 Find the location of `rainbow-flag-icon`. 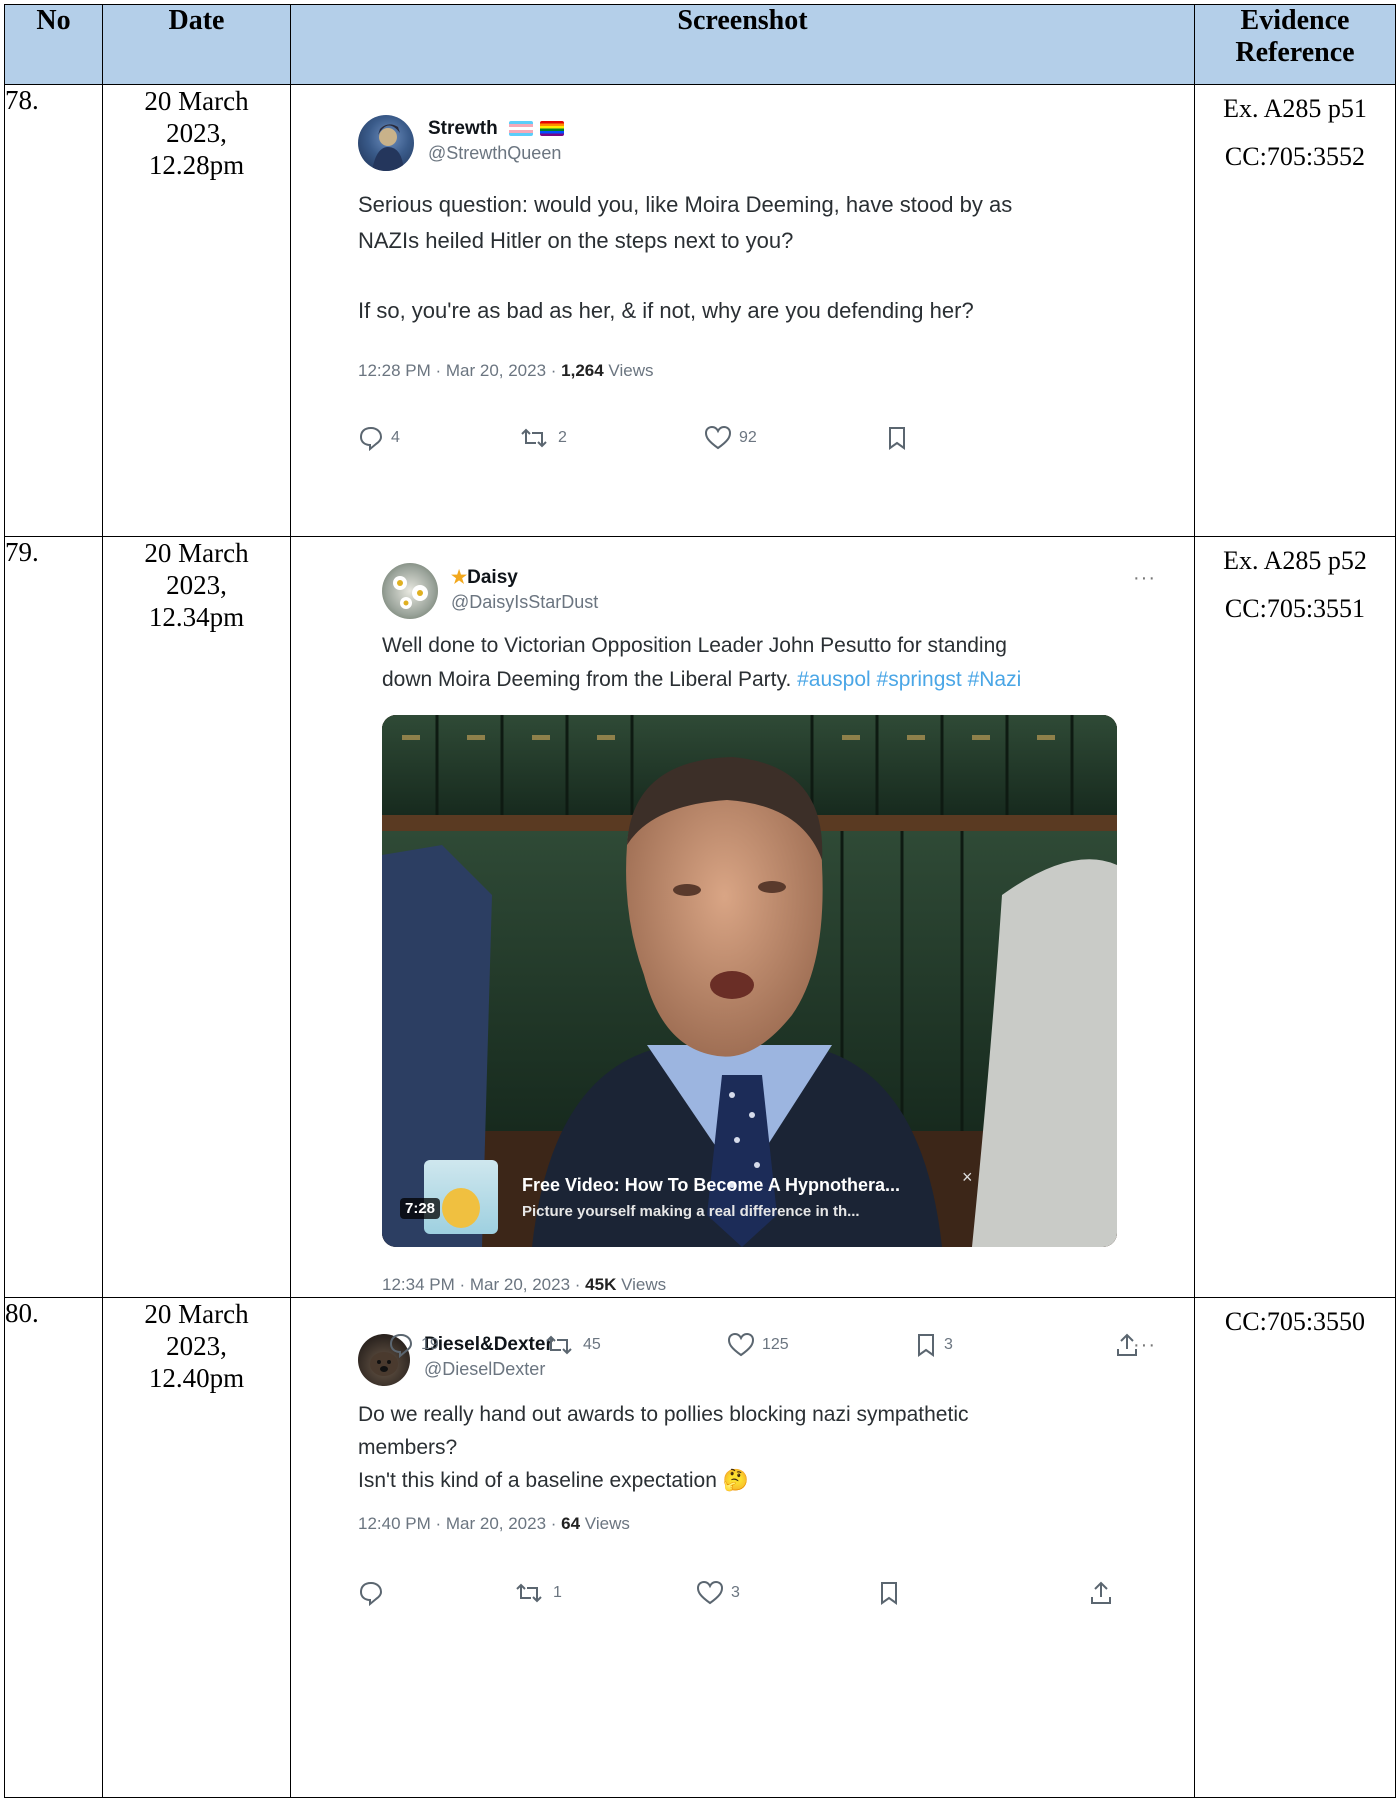

rainbow-flag-icon is located at coordinates (552, 128).